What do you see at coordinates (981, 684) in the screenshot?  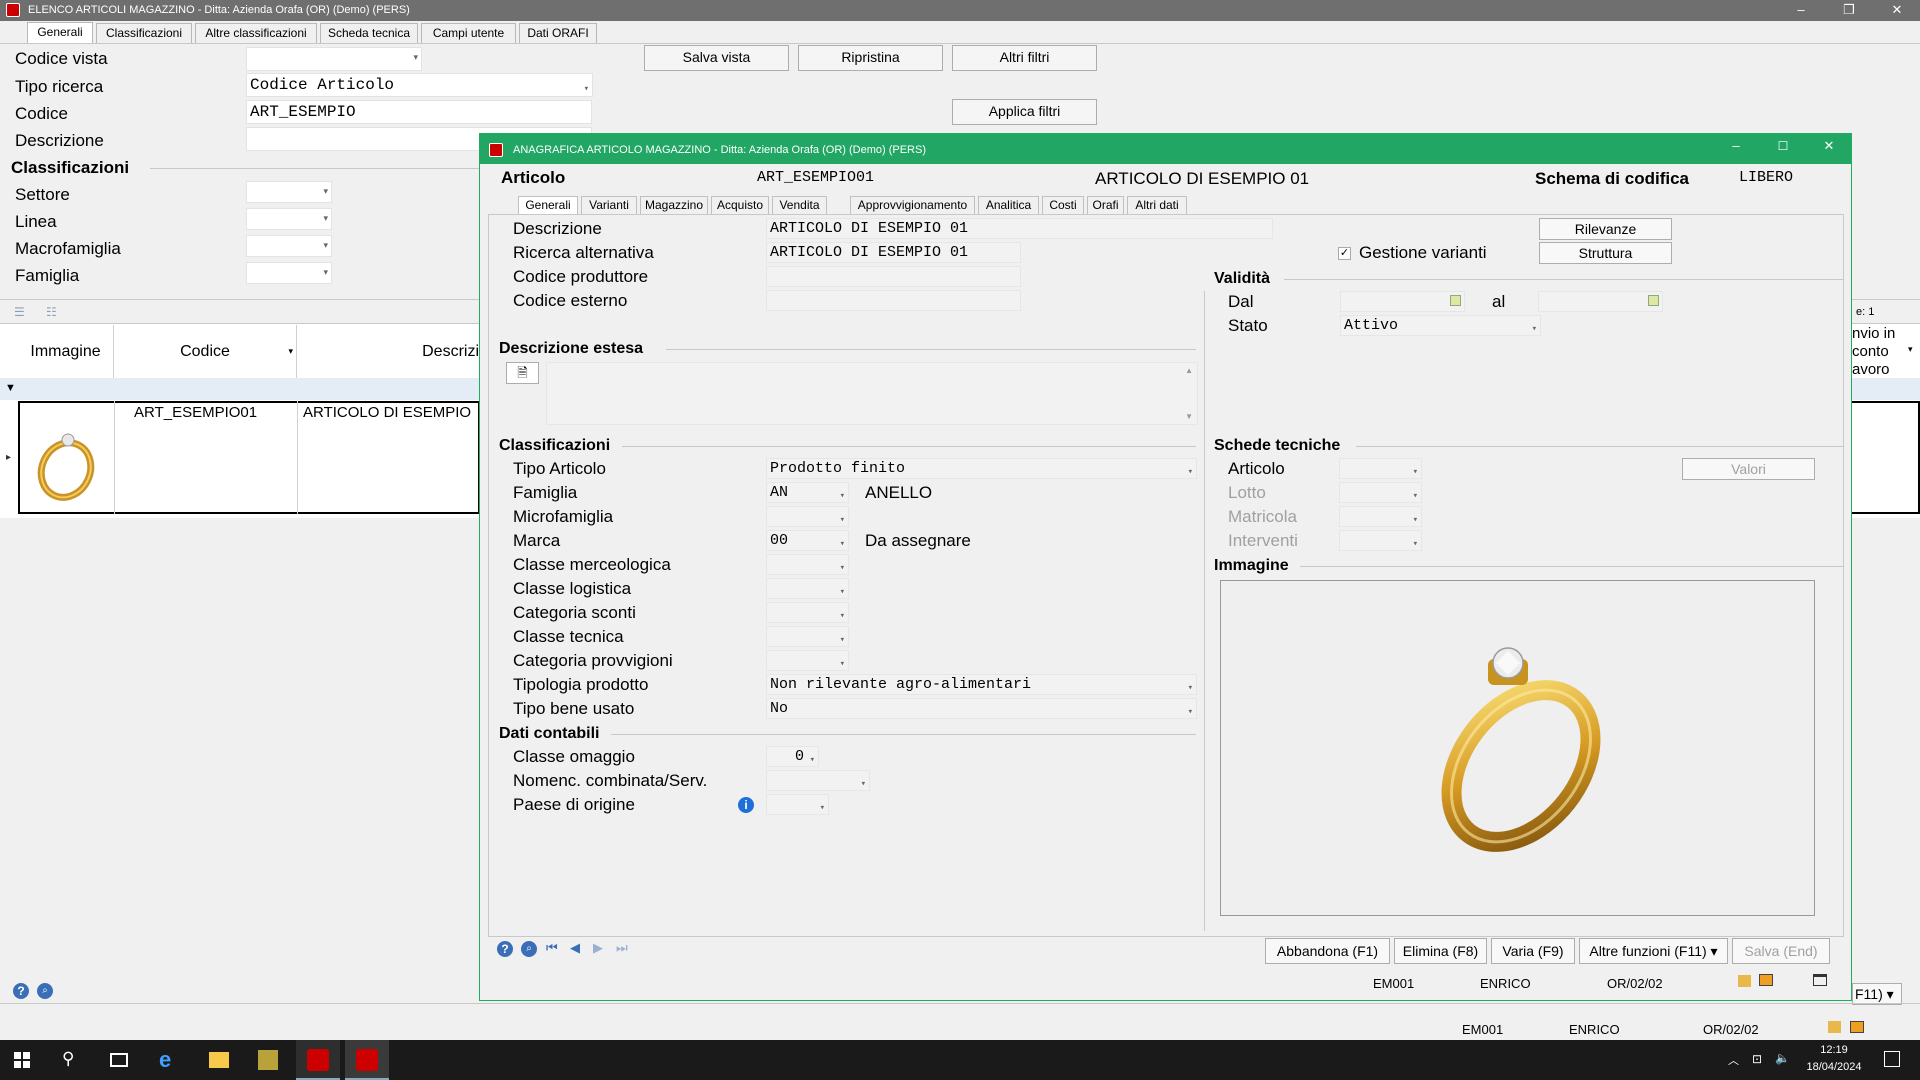 I see `tipologia-prodotto-combo: Non rilevante agro-alimentari ▾` at bounding box center [981, 684].